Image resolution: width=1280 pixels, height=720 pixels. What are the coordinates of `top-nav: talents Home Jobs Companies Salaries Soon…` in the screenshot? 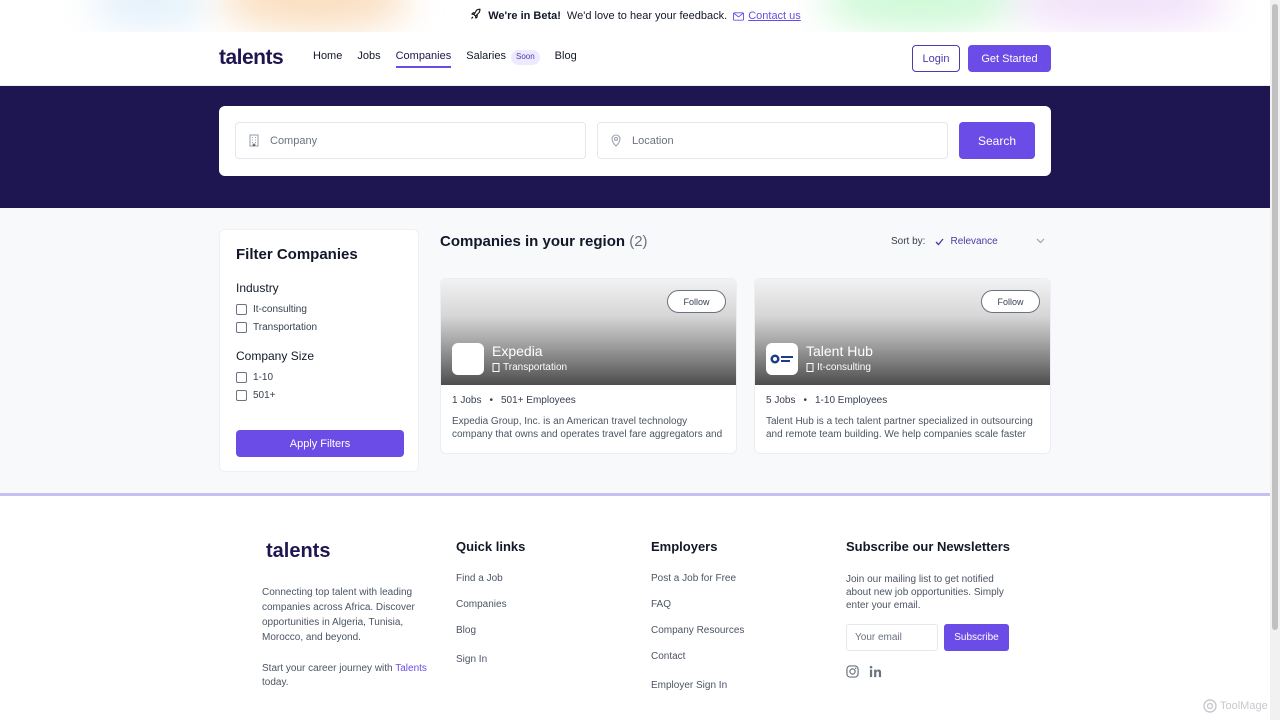 It's located at (635, 59).